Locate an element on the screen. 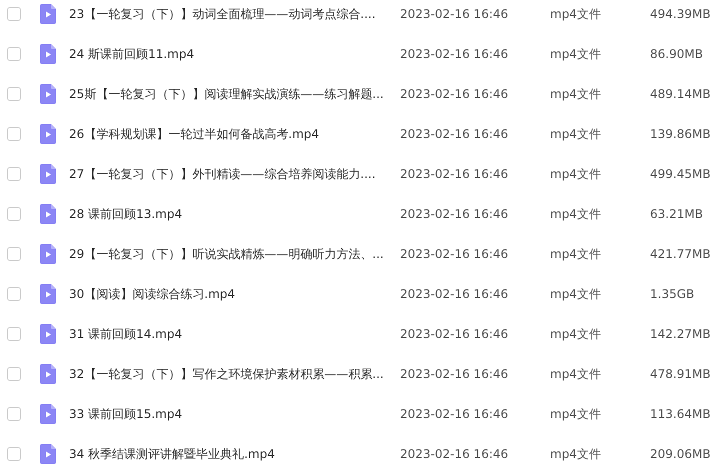  file-size: 209.06MB is located at coordinates (680, 454).